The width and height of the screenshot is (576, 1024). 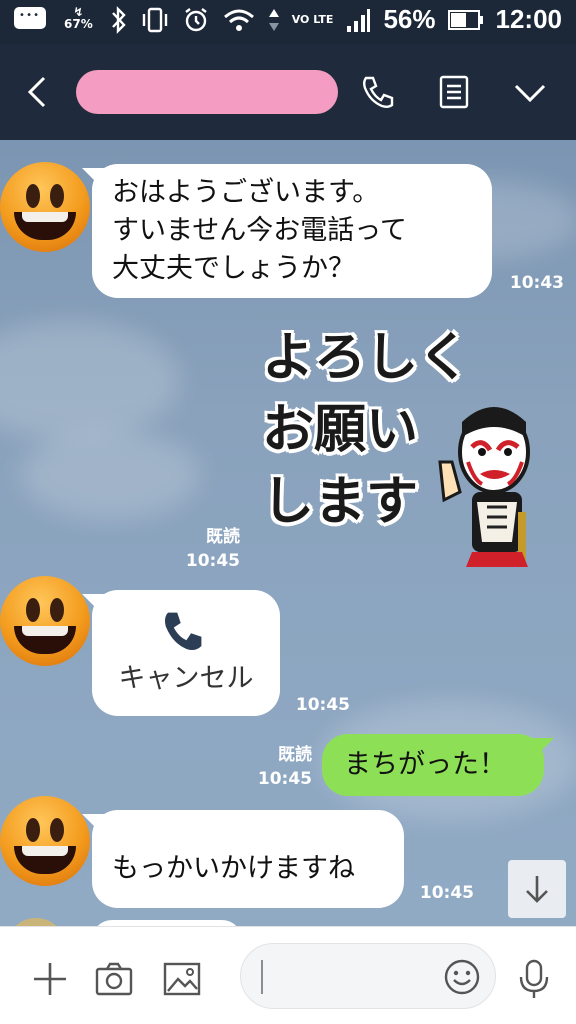 I want to click on message-bubble: おはようございます。 すいません今お電話って 大丈夫でしょうか？, so click(x=292, y=231).